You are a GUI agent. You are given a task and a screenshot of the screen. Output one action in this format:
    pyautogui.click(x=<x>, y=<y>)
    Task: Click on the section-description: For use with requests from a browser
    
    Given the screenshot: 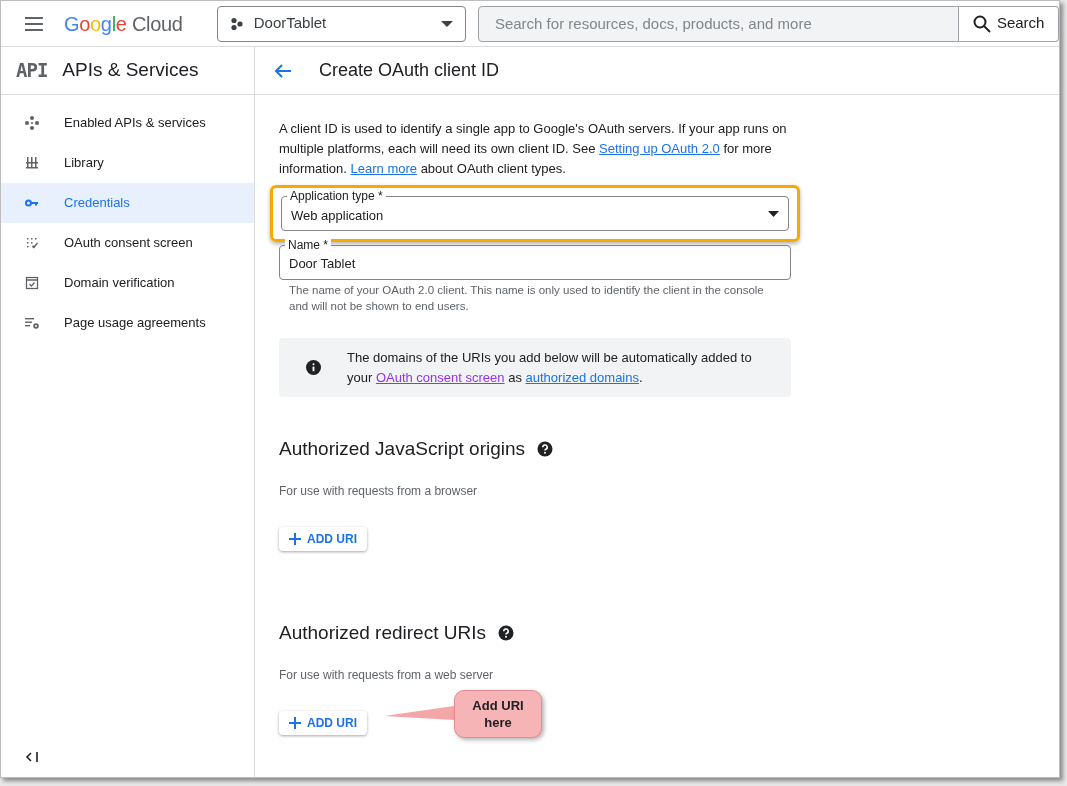 What is the action you would take?
    pyautogui.click(x=379, y=491)
    